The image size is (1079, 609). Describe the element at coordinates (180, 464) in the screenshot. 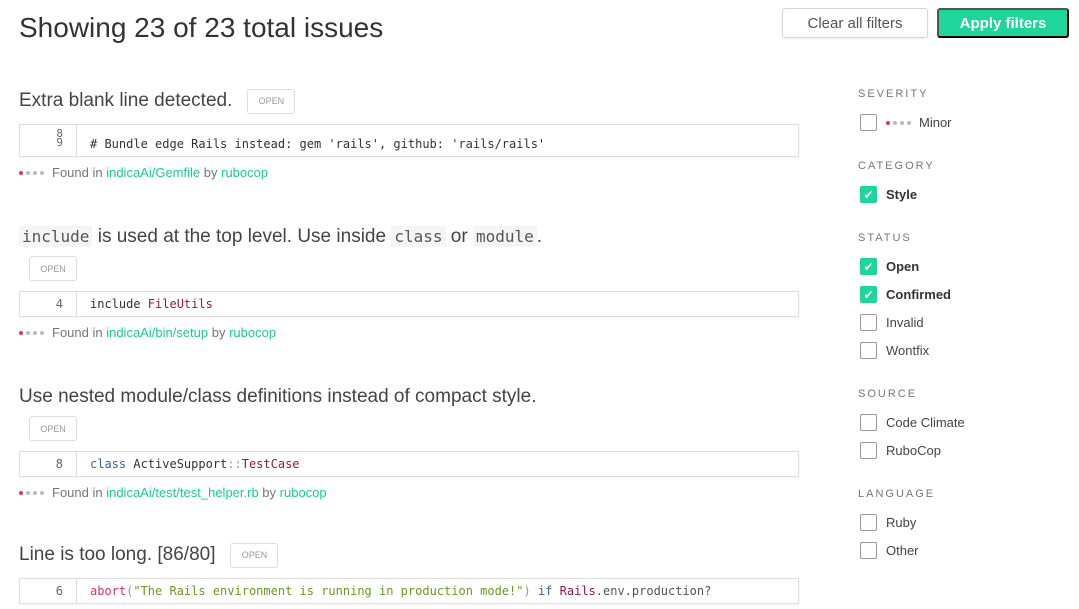

I see `code-token: ActiveSupport` at that location.